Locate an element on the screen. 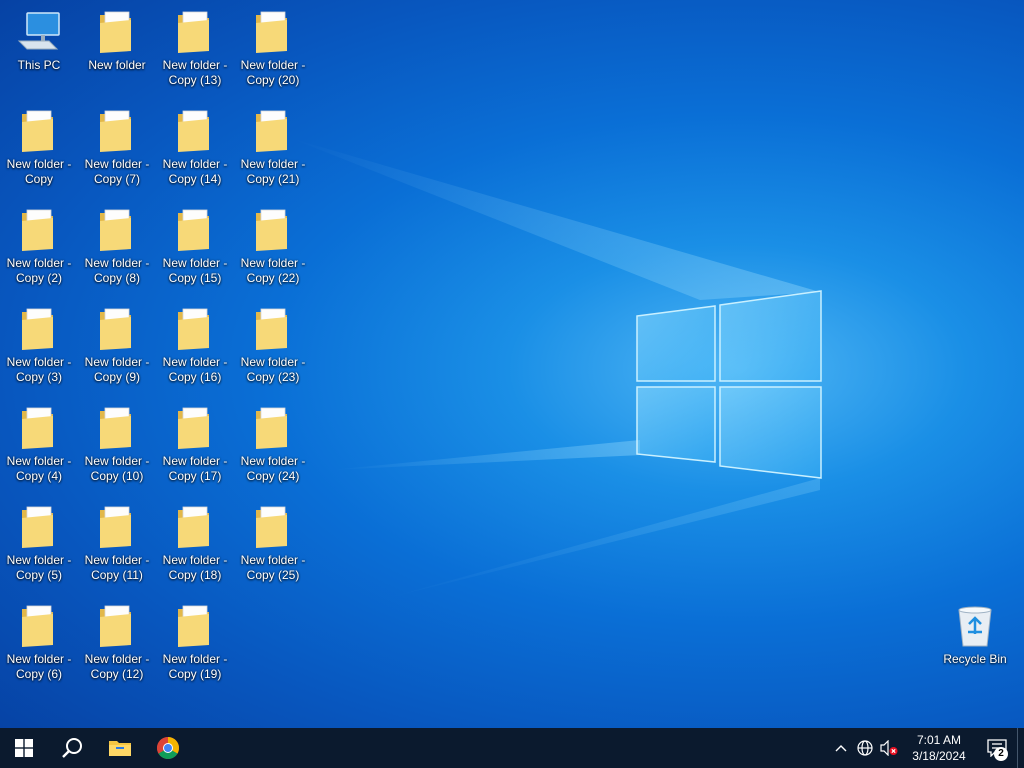  network-button is located at coordinates (865, 748).